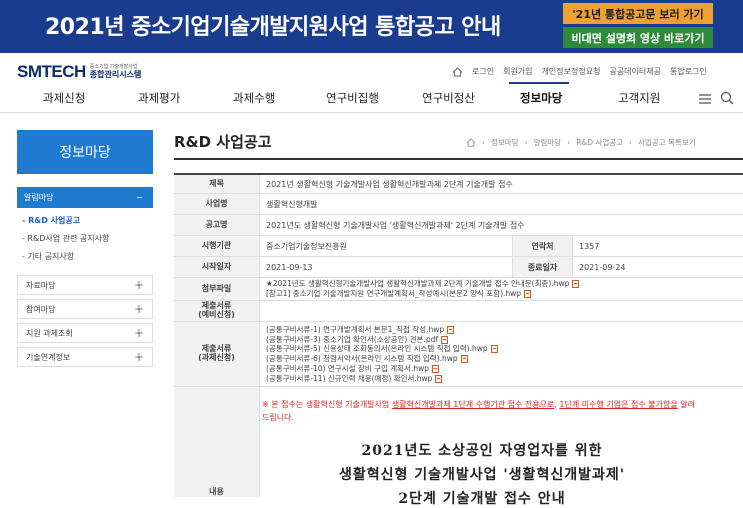 The height and width of the screenshot is (508, 743). I want to click on table-row: 제출서류 (예비신청), so click(458, 311).